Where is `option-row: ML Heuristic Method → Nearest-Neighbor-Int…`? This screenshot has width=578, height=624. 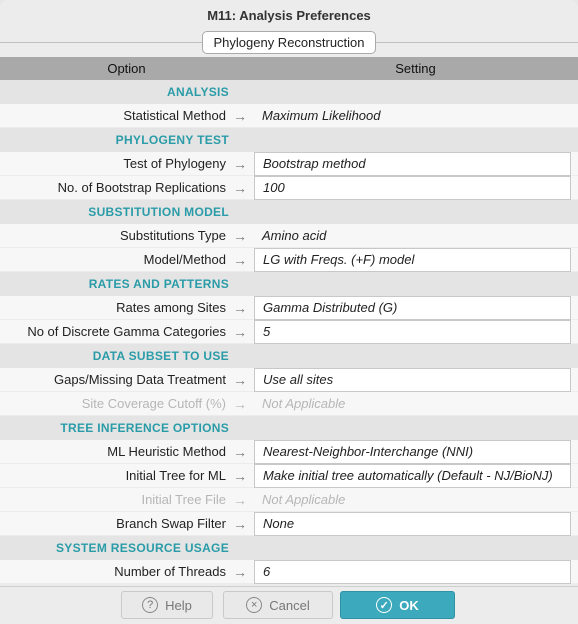
option-row: ML Heuristic Method → Nearest-Neighbor-Int… is located at coordinates (289, 451).